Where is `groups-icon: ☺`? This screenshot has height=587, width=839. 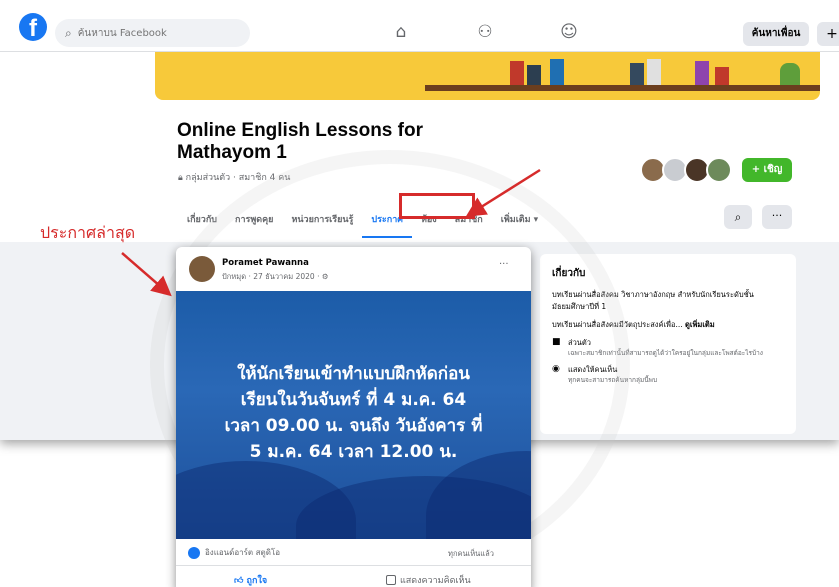 groups-icon: ☺ is located at coordinates (569, 32).